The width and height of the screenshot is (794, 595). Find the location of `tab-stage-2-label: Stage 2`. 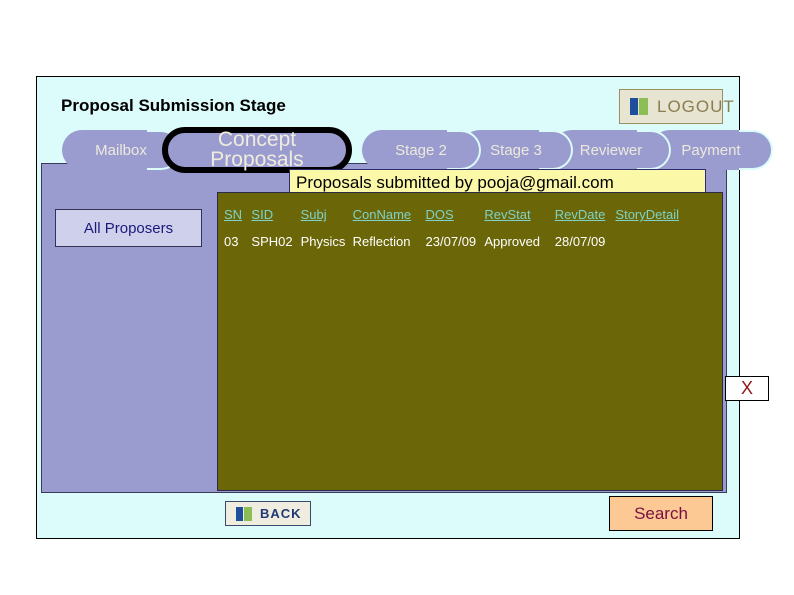

tab-stage-2-label: Stage 2 is located at coordinates (421, 150).